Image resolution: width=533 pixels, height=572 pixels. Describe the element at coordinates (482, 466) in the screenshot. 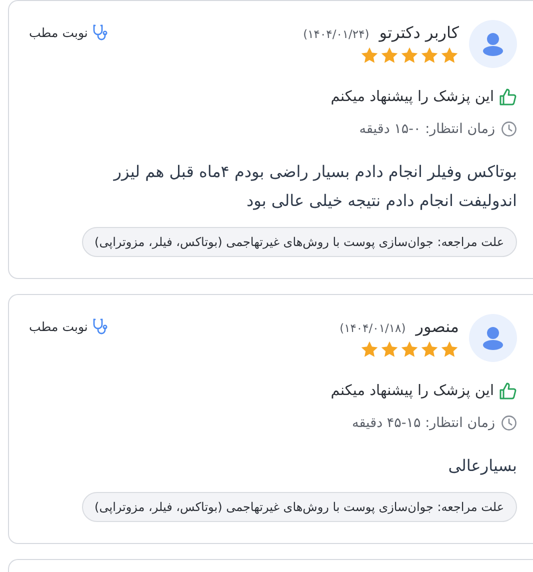

I see `review-text: بسیارعالی` at that location.